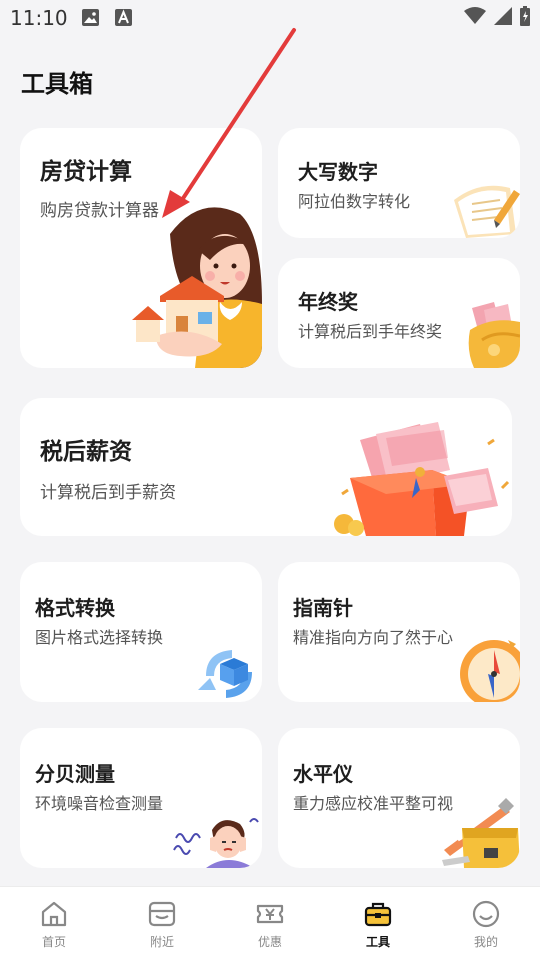  I want to click on tab-nearby: 附近, so click(162, 923).